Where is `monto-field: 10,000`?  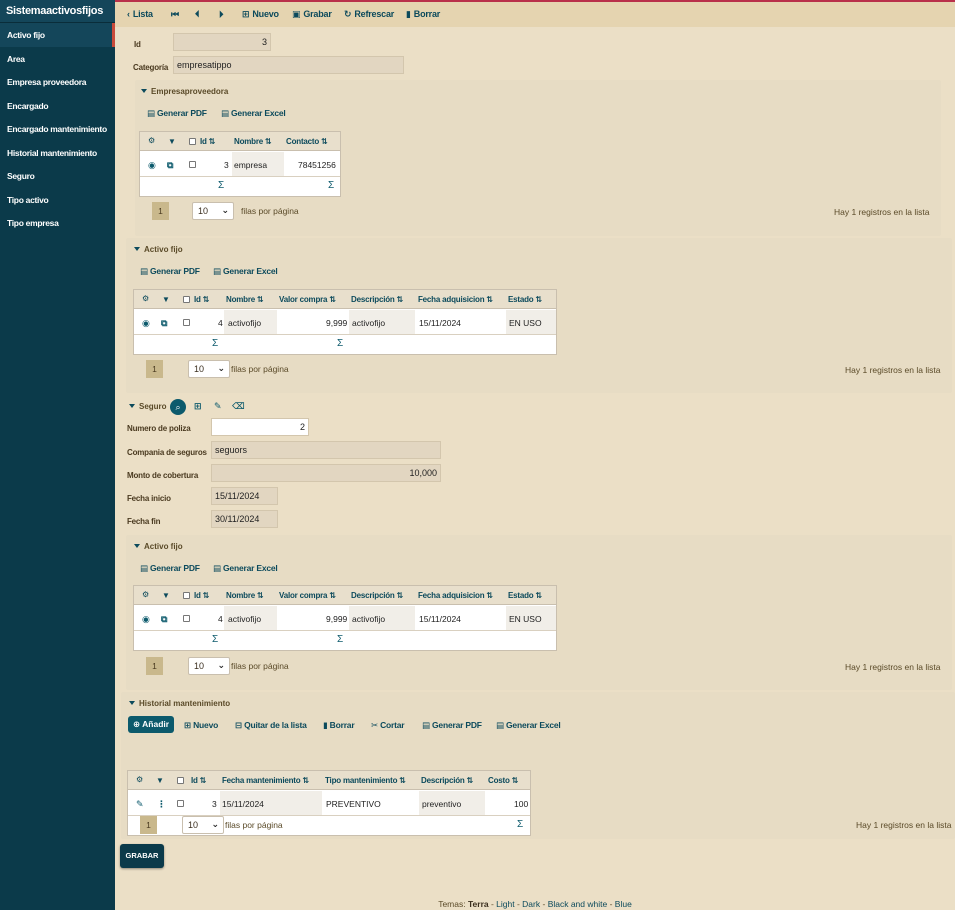
monto-field: 10,000 is located at coordinates (326, 473).